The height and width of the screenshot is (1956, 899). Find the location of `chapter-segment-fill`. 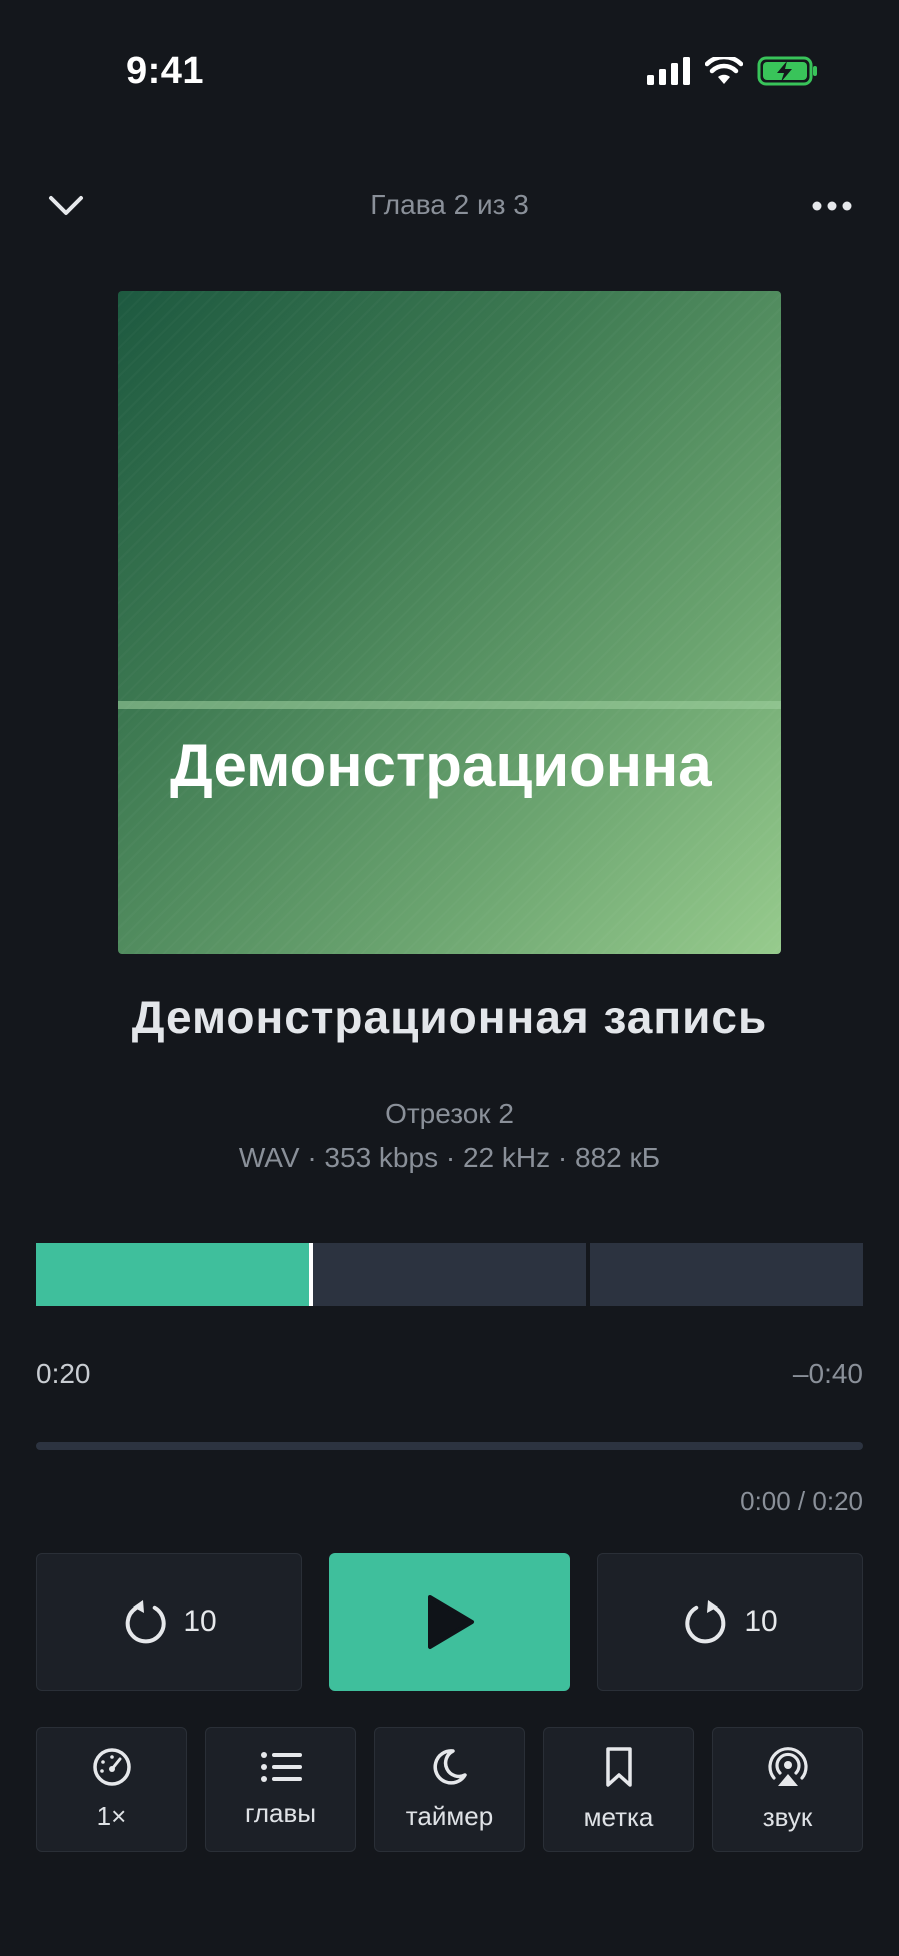

chapter-segment-fill is located at coordinates (172, 1274).